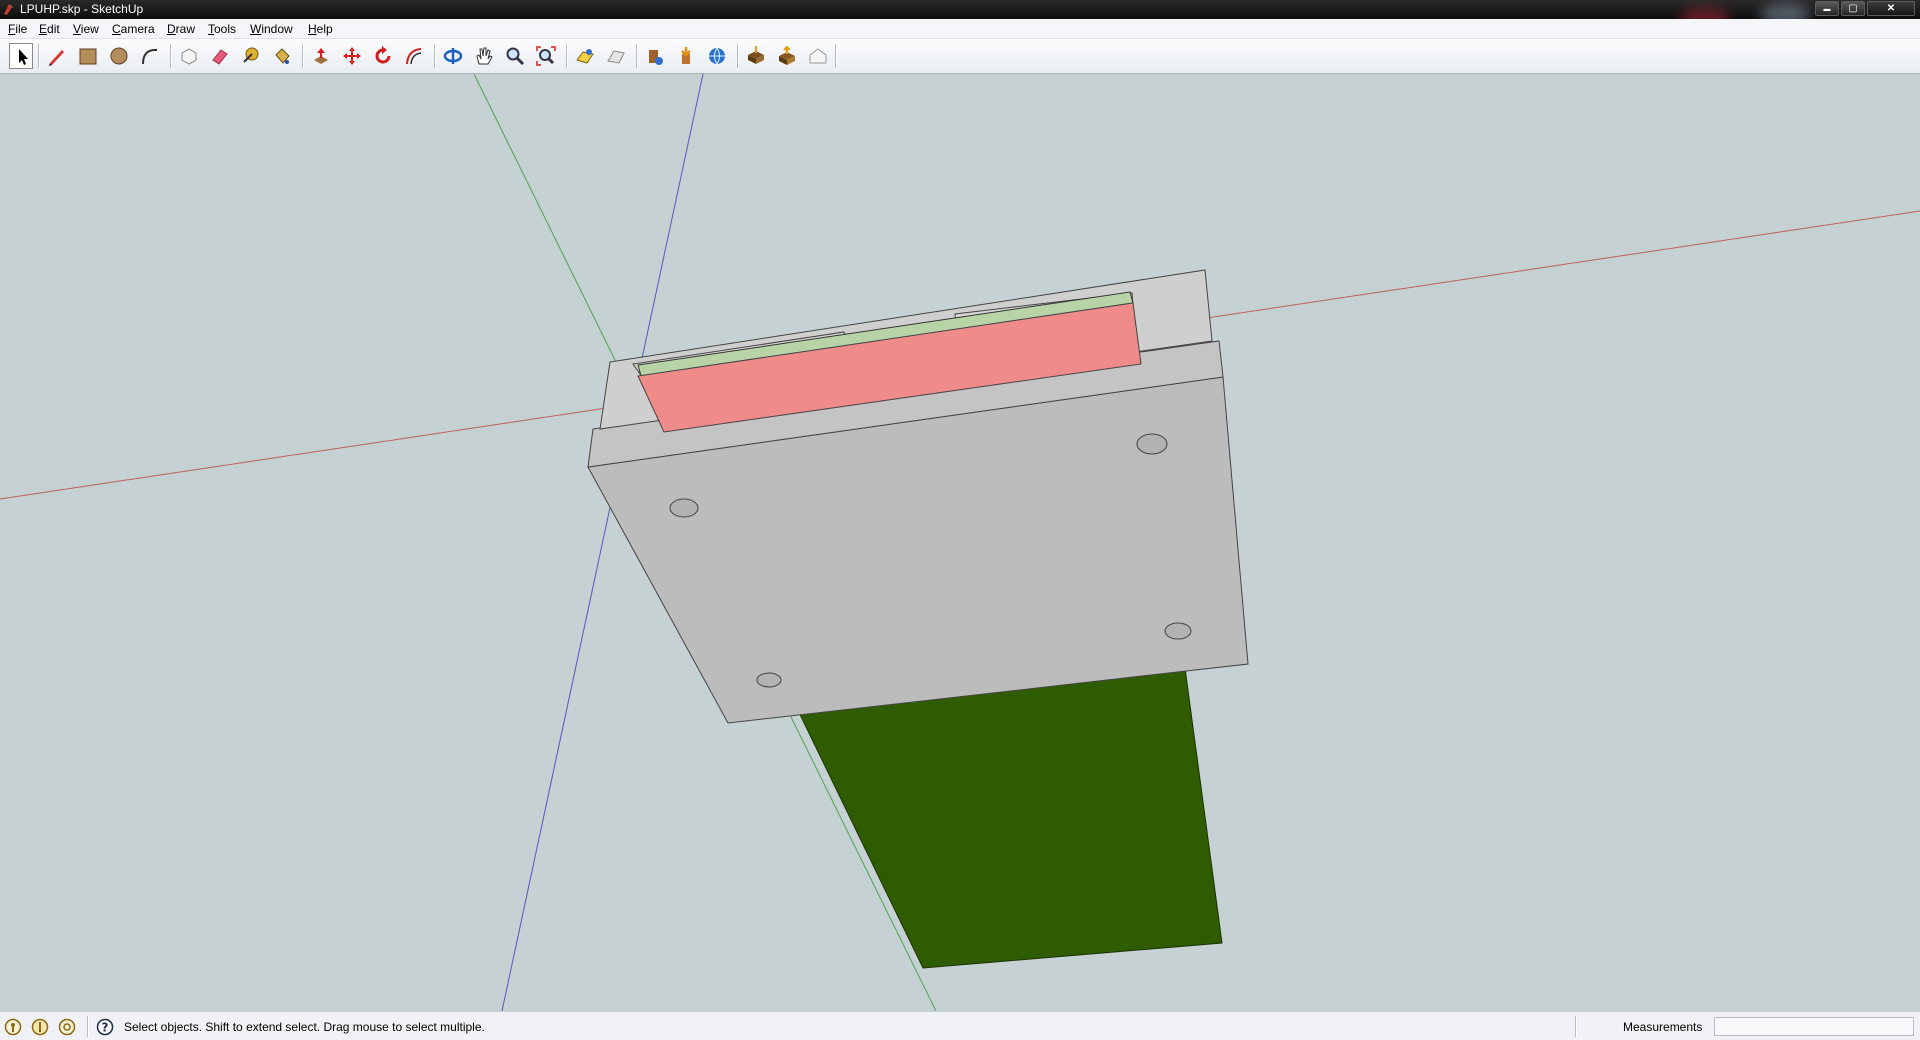 The width and height of the screenshot is (1920, 1040). Describe the element at coordinates (271, 29) in the screenshot. I see `menu-window: Window` at that location.